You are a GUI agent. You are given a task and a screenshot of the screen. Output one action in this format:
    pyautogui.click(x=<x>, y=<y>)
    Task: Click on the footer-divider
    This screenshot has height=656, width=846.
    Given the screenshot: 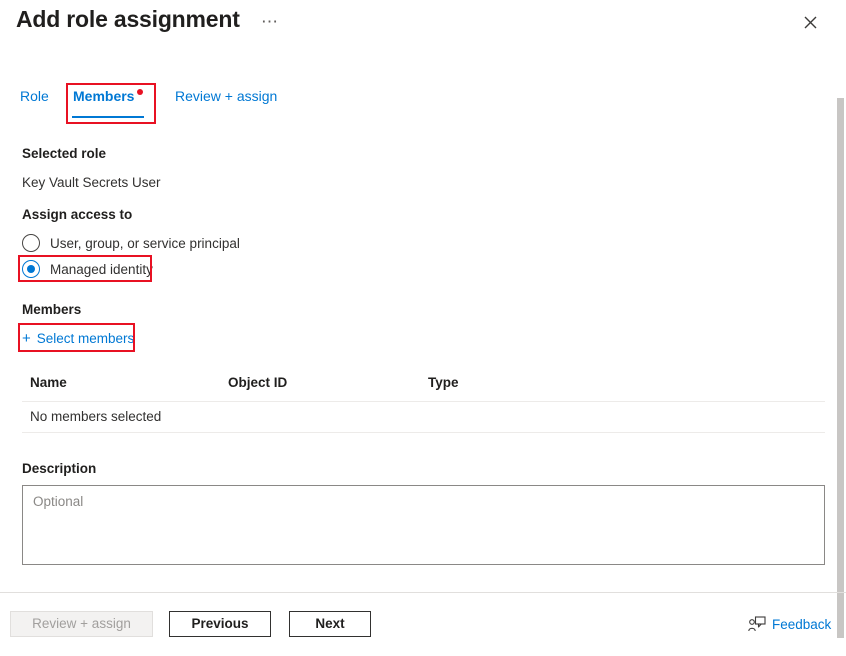 What is the action you would take?
    pyautogui.click(x=423, y=592)
    